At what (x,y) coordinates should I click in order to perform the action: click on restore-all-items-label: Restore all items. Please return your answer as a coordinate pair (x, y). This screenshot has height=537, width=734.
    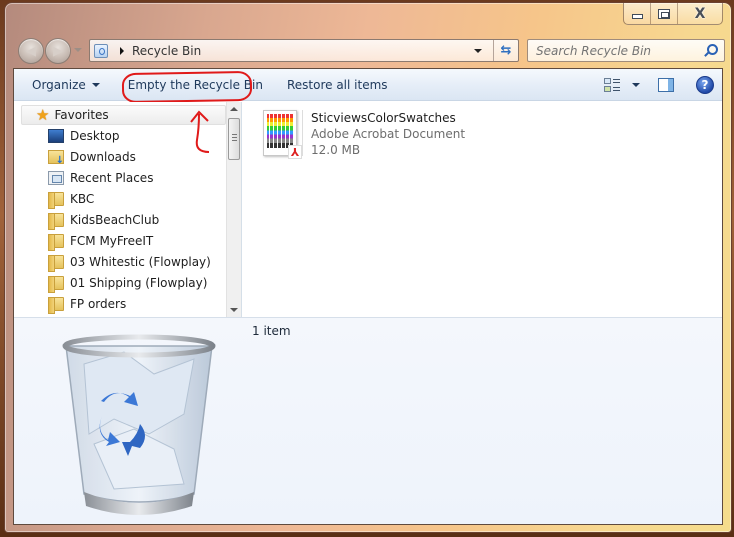
    Looking at the image, I should click on (337, 84).